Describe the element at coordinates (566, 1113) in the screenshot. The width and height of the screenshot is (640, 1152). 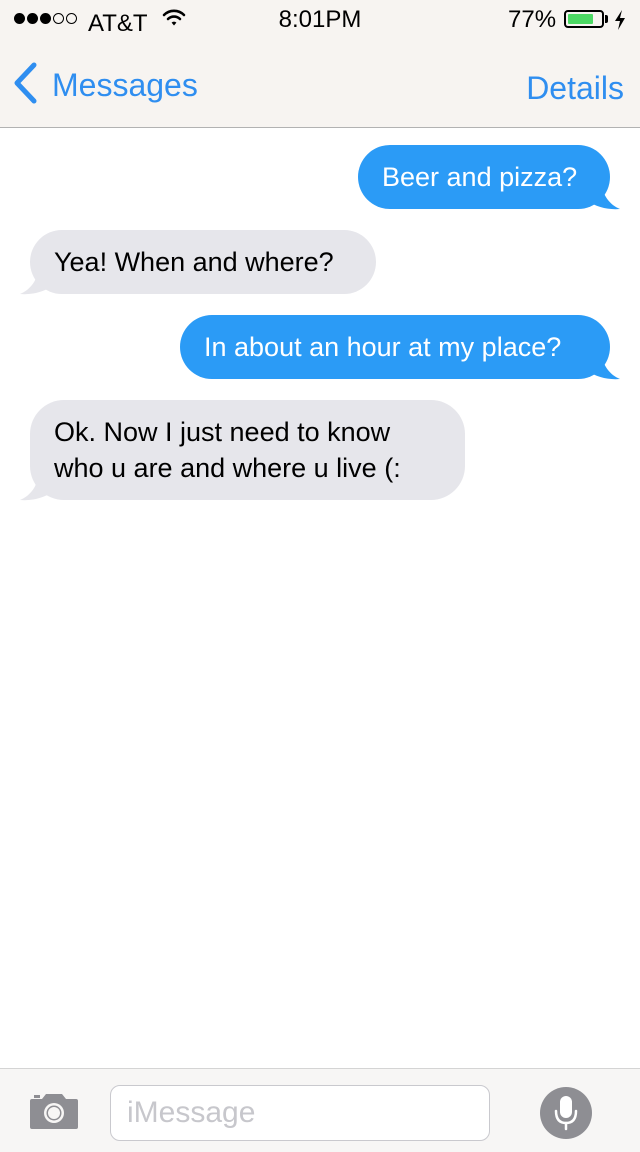
I see `microphone-icon` at that location.